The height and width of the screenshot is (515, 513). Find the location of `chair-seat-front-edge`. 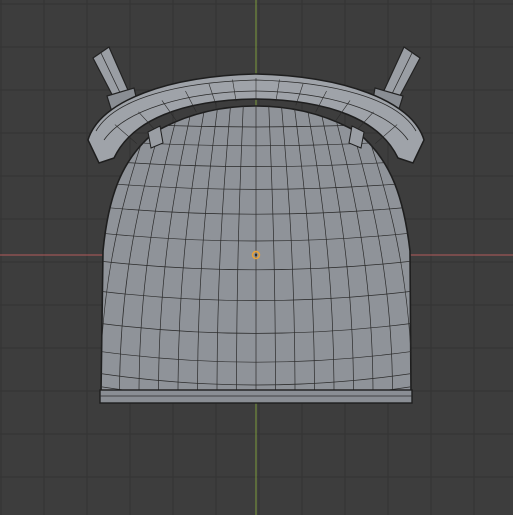

chair-seat-front-edge is located at coordinates (256, 396).